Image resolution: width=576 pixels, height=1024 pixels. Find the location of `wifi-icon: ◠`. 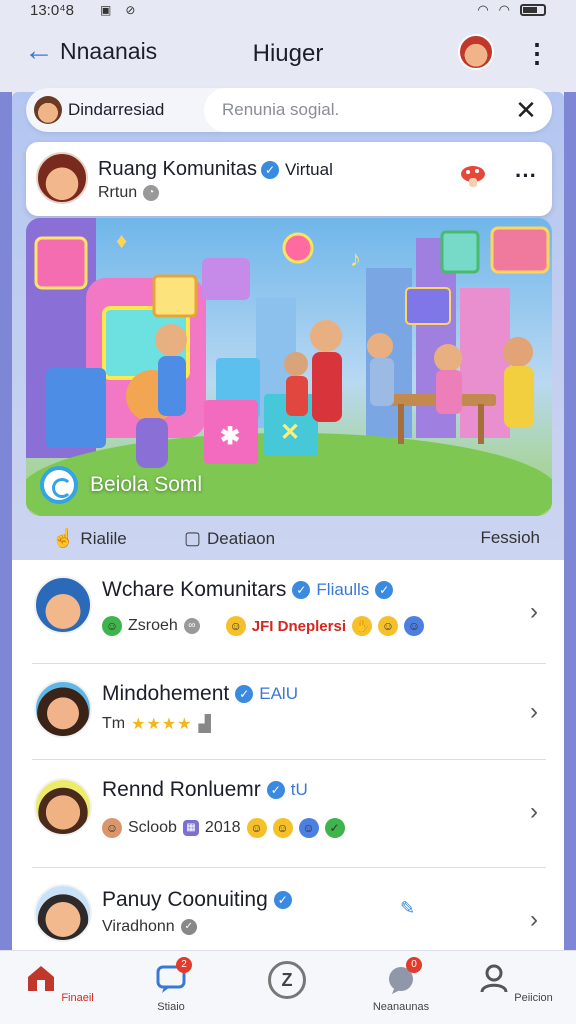

wifi-icon: ◠ is located at coordinates (483, 9).